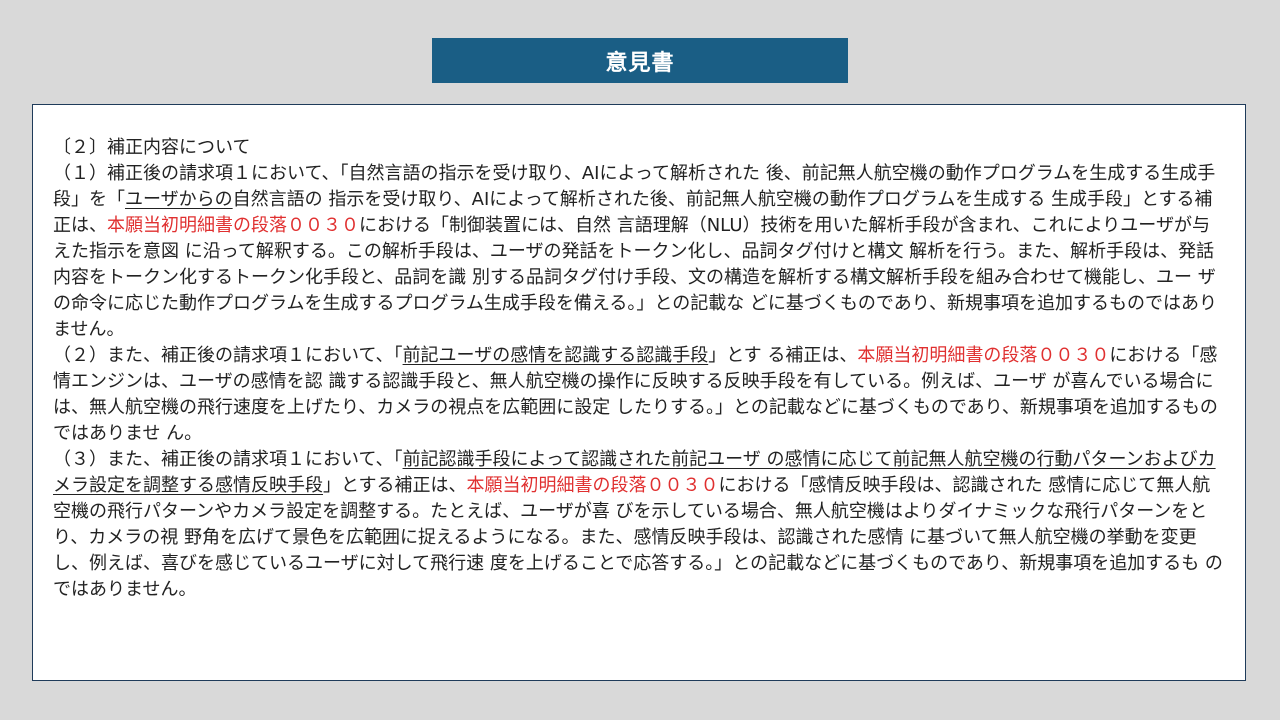  What do you see at coordinates (555, 355) in the screenshot?
I see `p2-underlined: 前記ユーザの感情を認識する認識手段` at bounding box center [555, 355].